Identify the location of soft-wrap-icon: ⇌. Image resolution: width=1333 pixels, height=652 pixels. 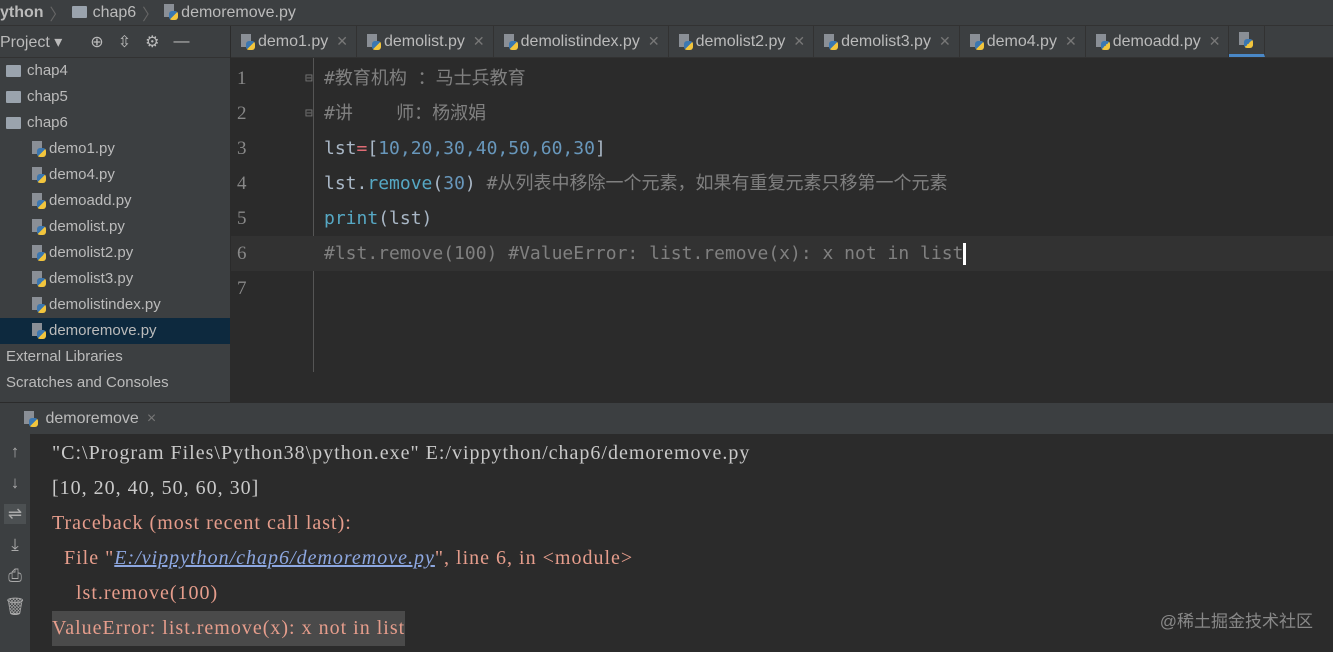
(15, 514).